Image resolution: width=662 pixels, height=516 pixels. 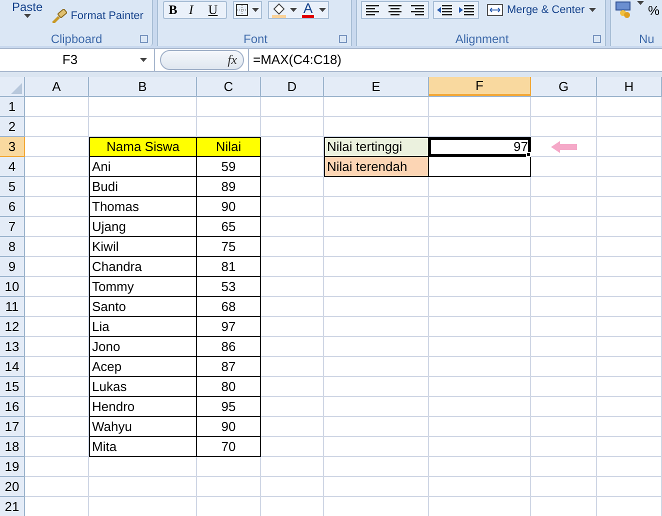 What do you see at coordinates (279, 10) in the screenshot?
I see `fill-color-icon` at bounding box center [279, 10].